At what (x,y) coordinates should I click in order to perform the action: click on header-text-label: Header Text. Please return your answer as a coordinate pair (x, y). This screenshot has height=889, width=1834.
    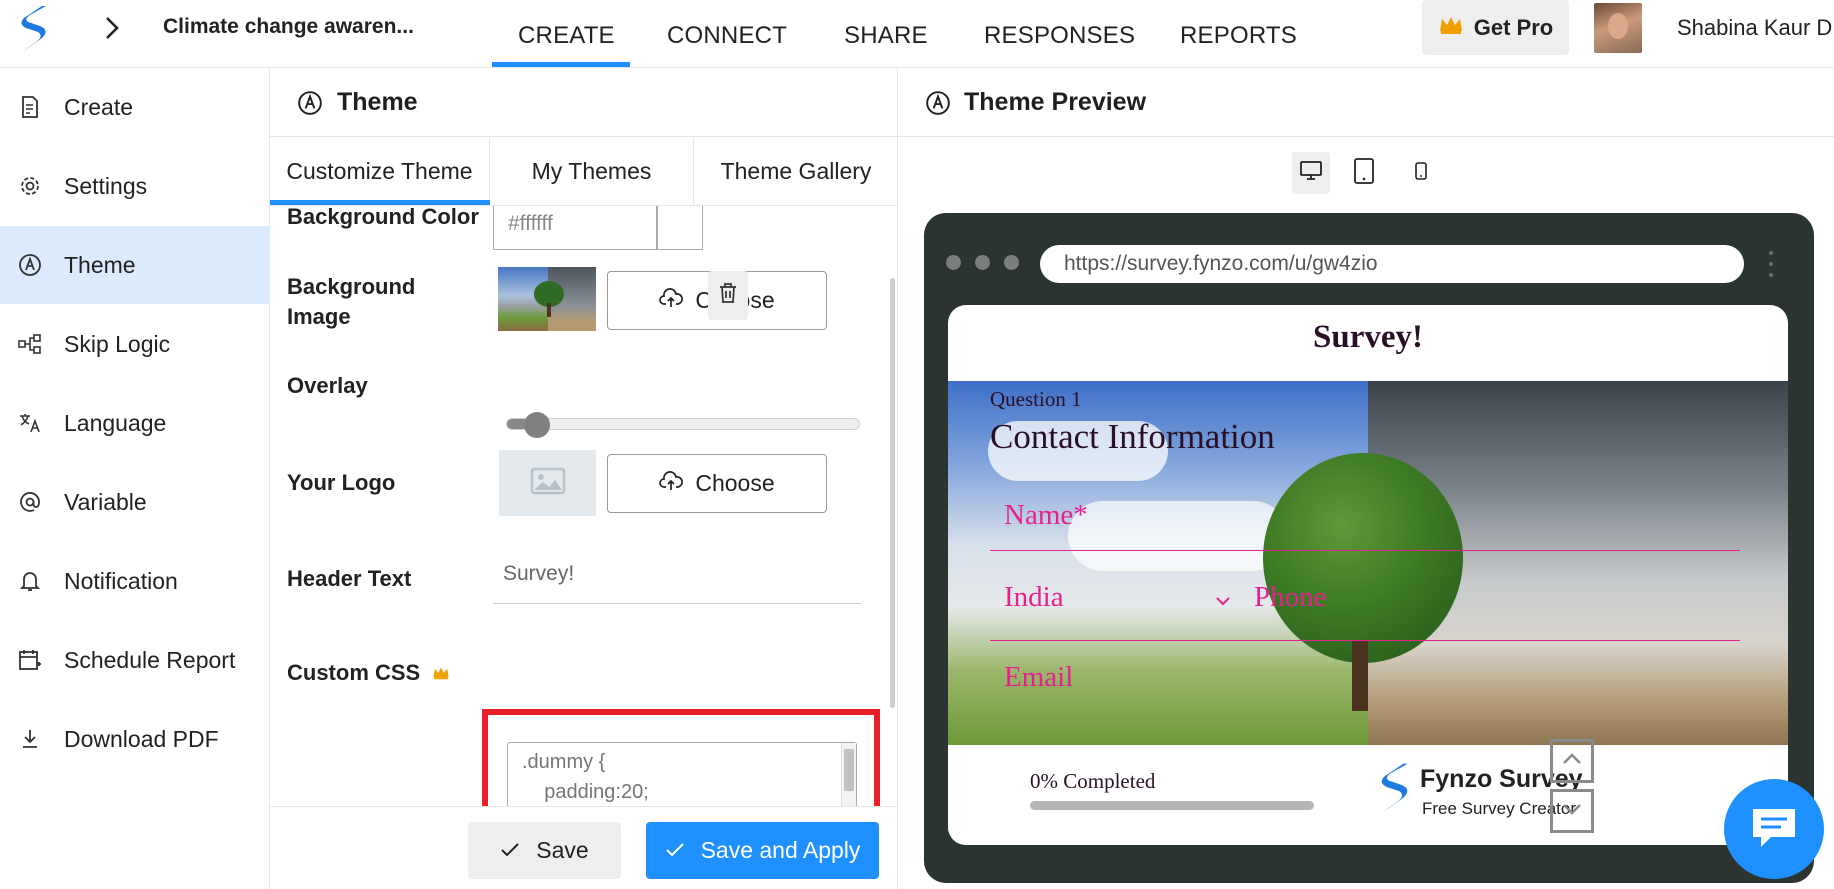
    Looking at the image, I should click on (349, 578).